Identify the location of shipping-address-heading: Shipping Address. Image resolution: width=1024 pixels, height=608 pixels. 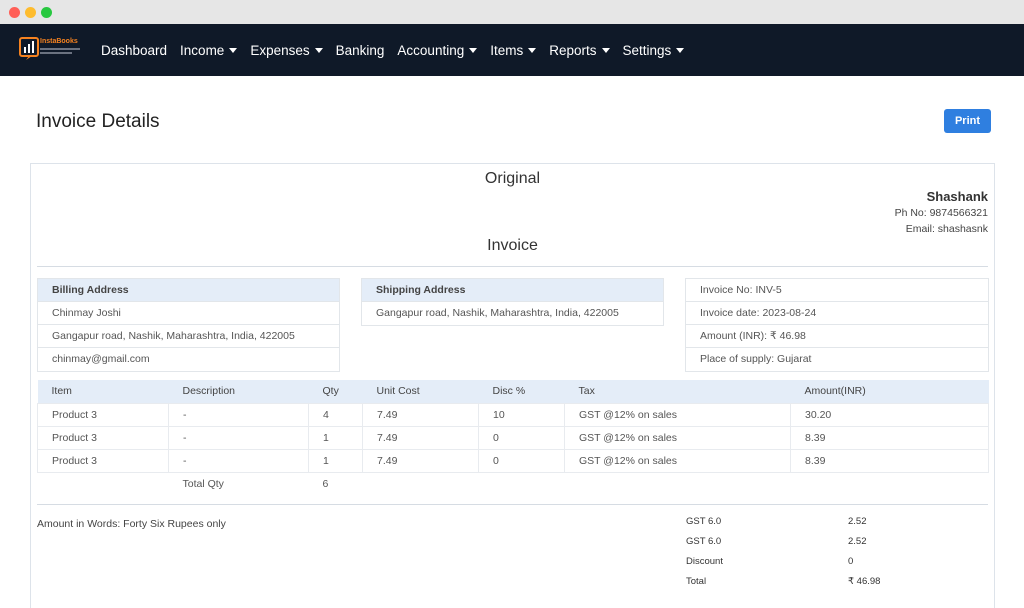
(512, 290).